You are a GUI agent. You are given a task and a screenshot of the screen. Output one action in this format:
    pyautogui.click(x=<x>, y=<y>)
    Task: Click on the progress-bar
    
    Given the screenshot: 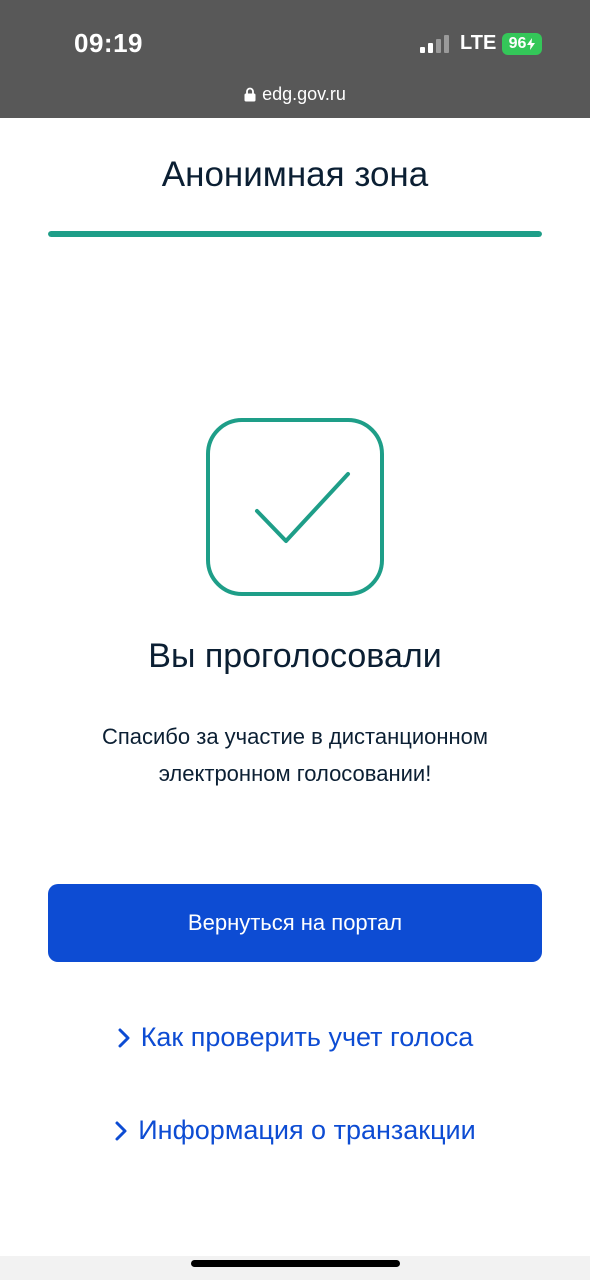 What is the action you would take?
    pyautogui.click(x=295, y=234)
    